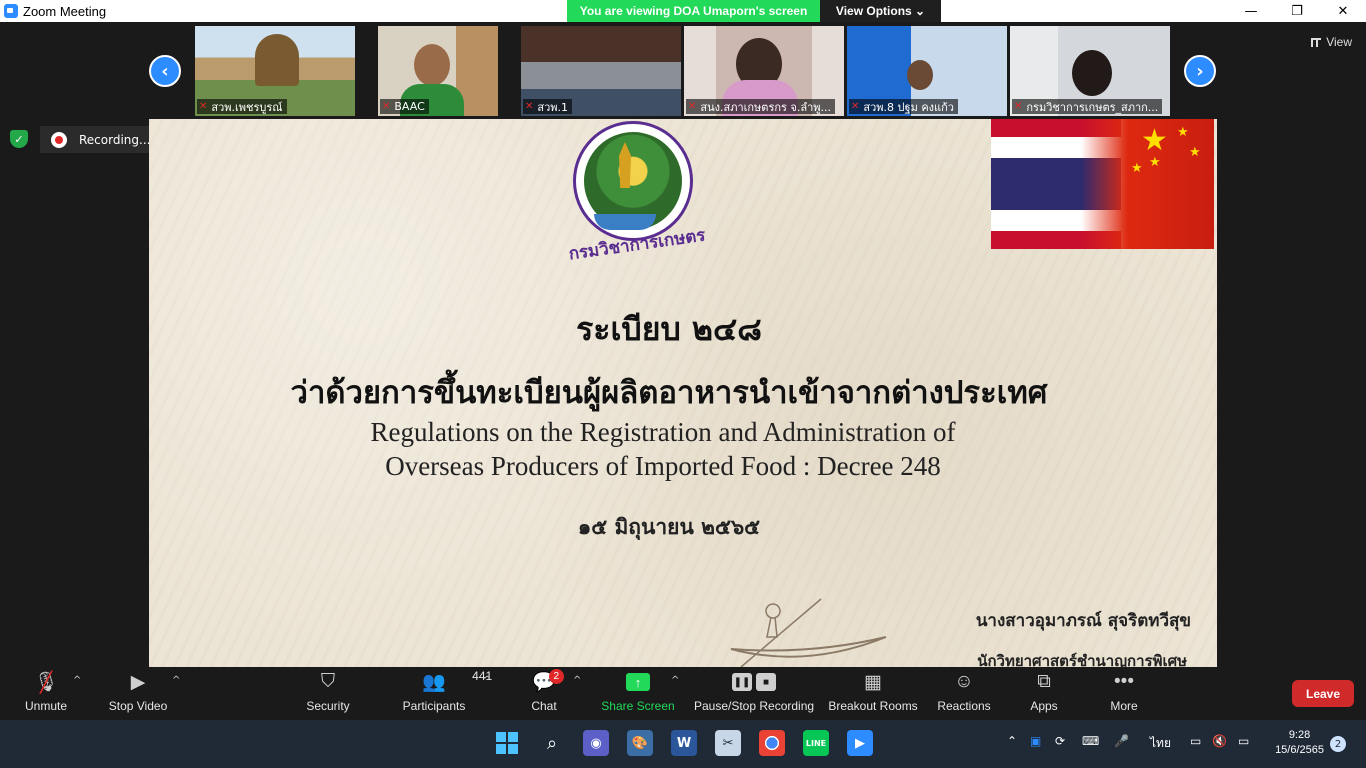 Image resolution: width=1366 pixels, height=768 pixels. What do you see at coordinates (409, 106) in the screenshot?
I see `participant-name: BAAC` at bounding box center [409, 106].